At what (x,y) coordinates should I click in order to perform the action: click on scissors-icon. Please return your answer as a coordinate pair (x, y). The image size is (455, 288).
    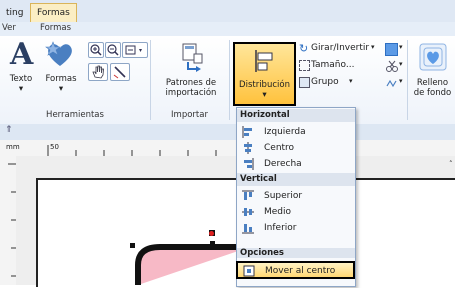
    Looking at the image, I should click on (392, 66).